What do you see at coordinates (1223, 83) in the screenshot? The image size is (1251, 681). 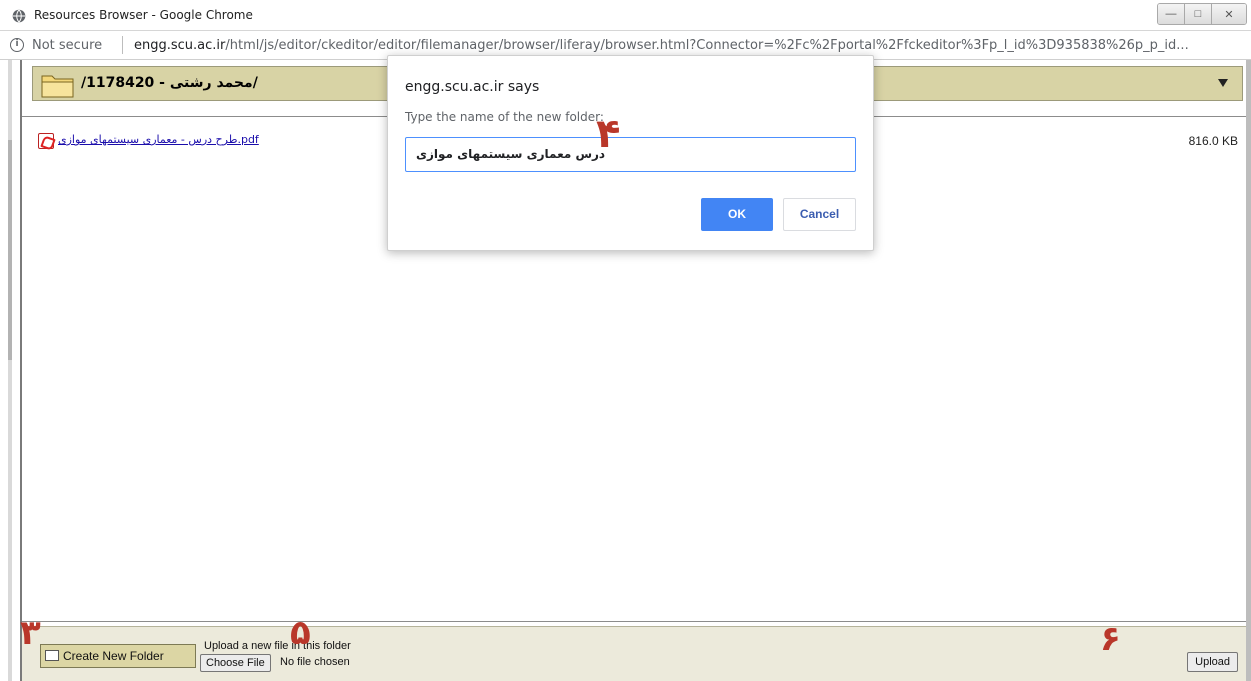 I see `dropdown-arrow-icon` at bounding box center [1223, 83].